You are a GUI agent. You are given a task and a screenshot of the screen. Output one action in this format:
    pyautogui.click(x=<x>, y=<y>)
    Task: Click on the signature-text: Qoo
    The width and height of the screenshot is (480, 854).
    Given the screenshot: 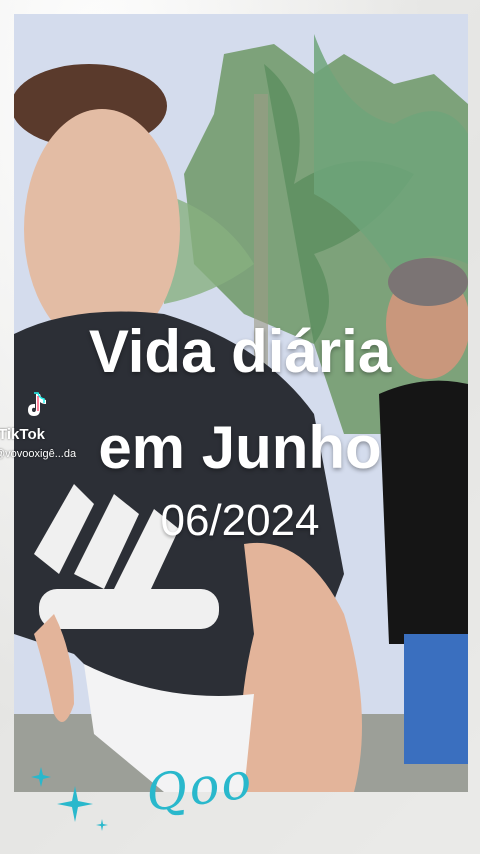 What is the action you would take?
    pyautogui.click(x=199, y=787)
    